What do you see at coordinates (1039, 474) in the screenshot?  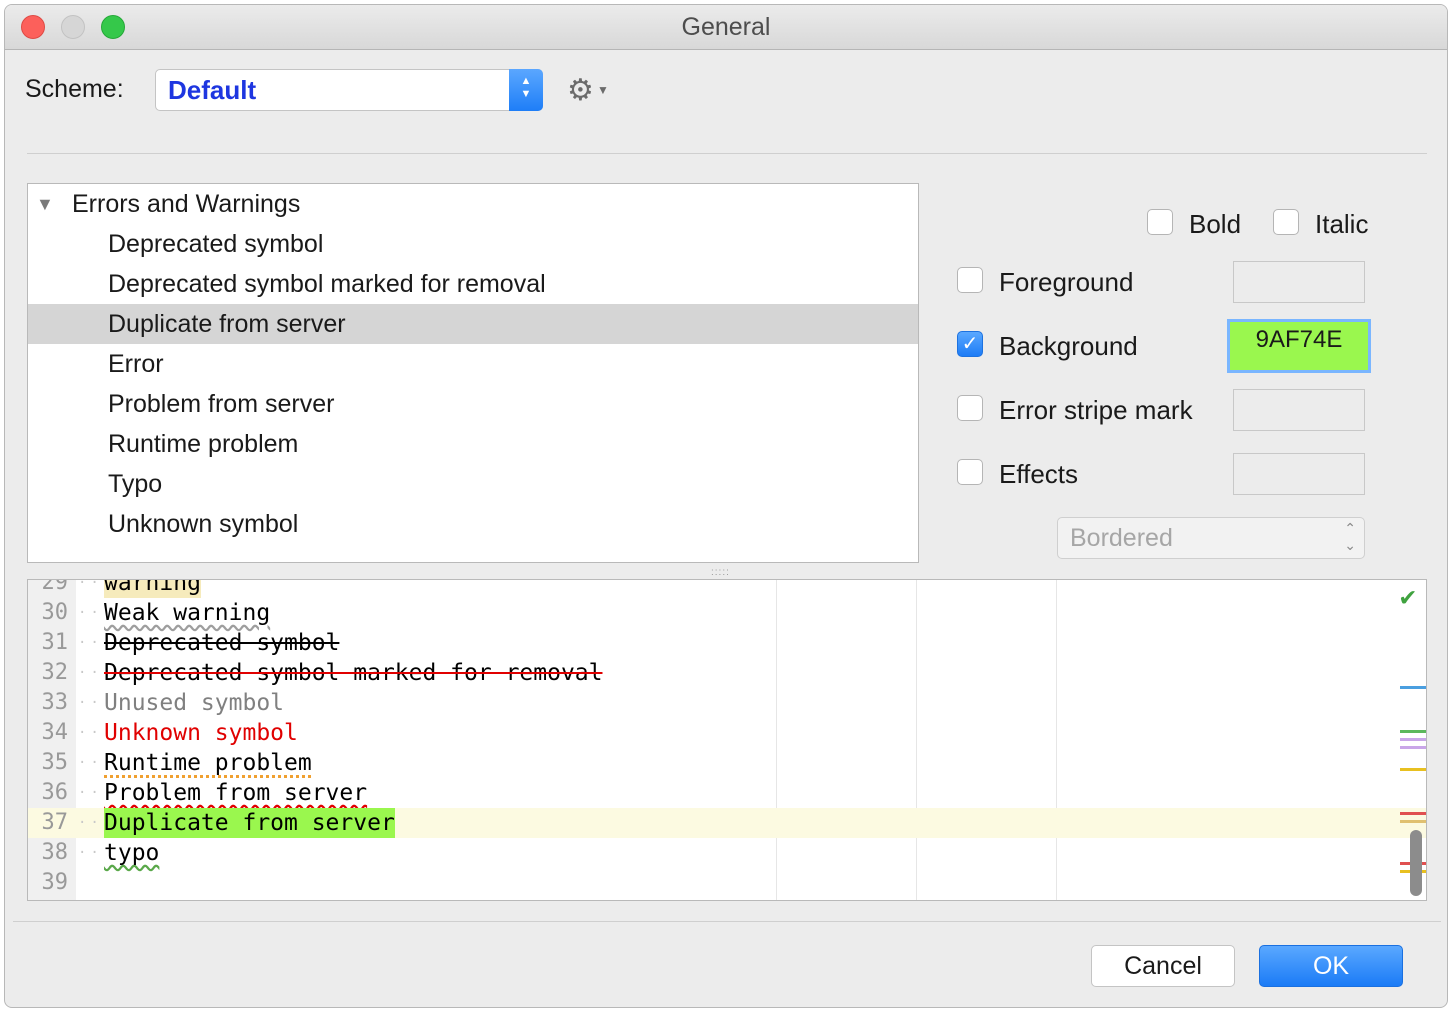 I see `effects-label: Effects` at bounding box center [1039, 474].